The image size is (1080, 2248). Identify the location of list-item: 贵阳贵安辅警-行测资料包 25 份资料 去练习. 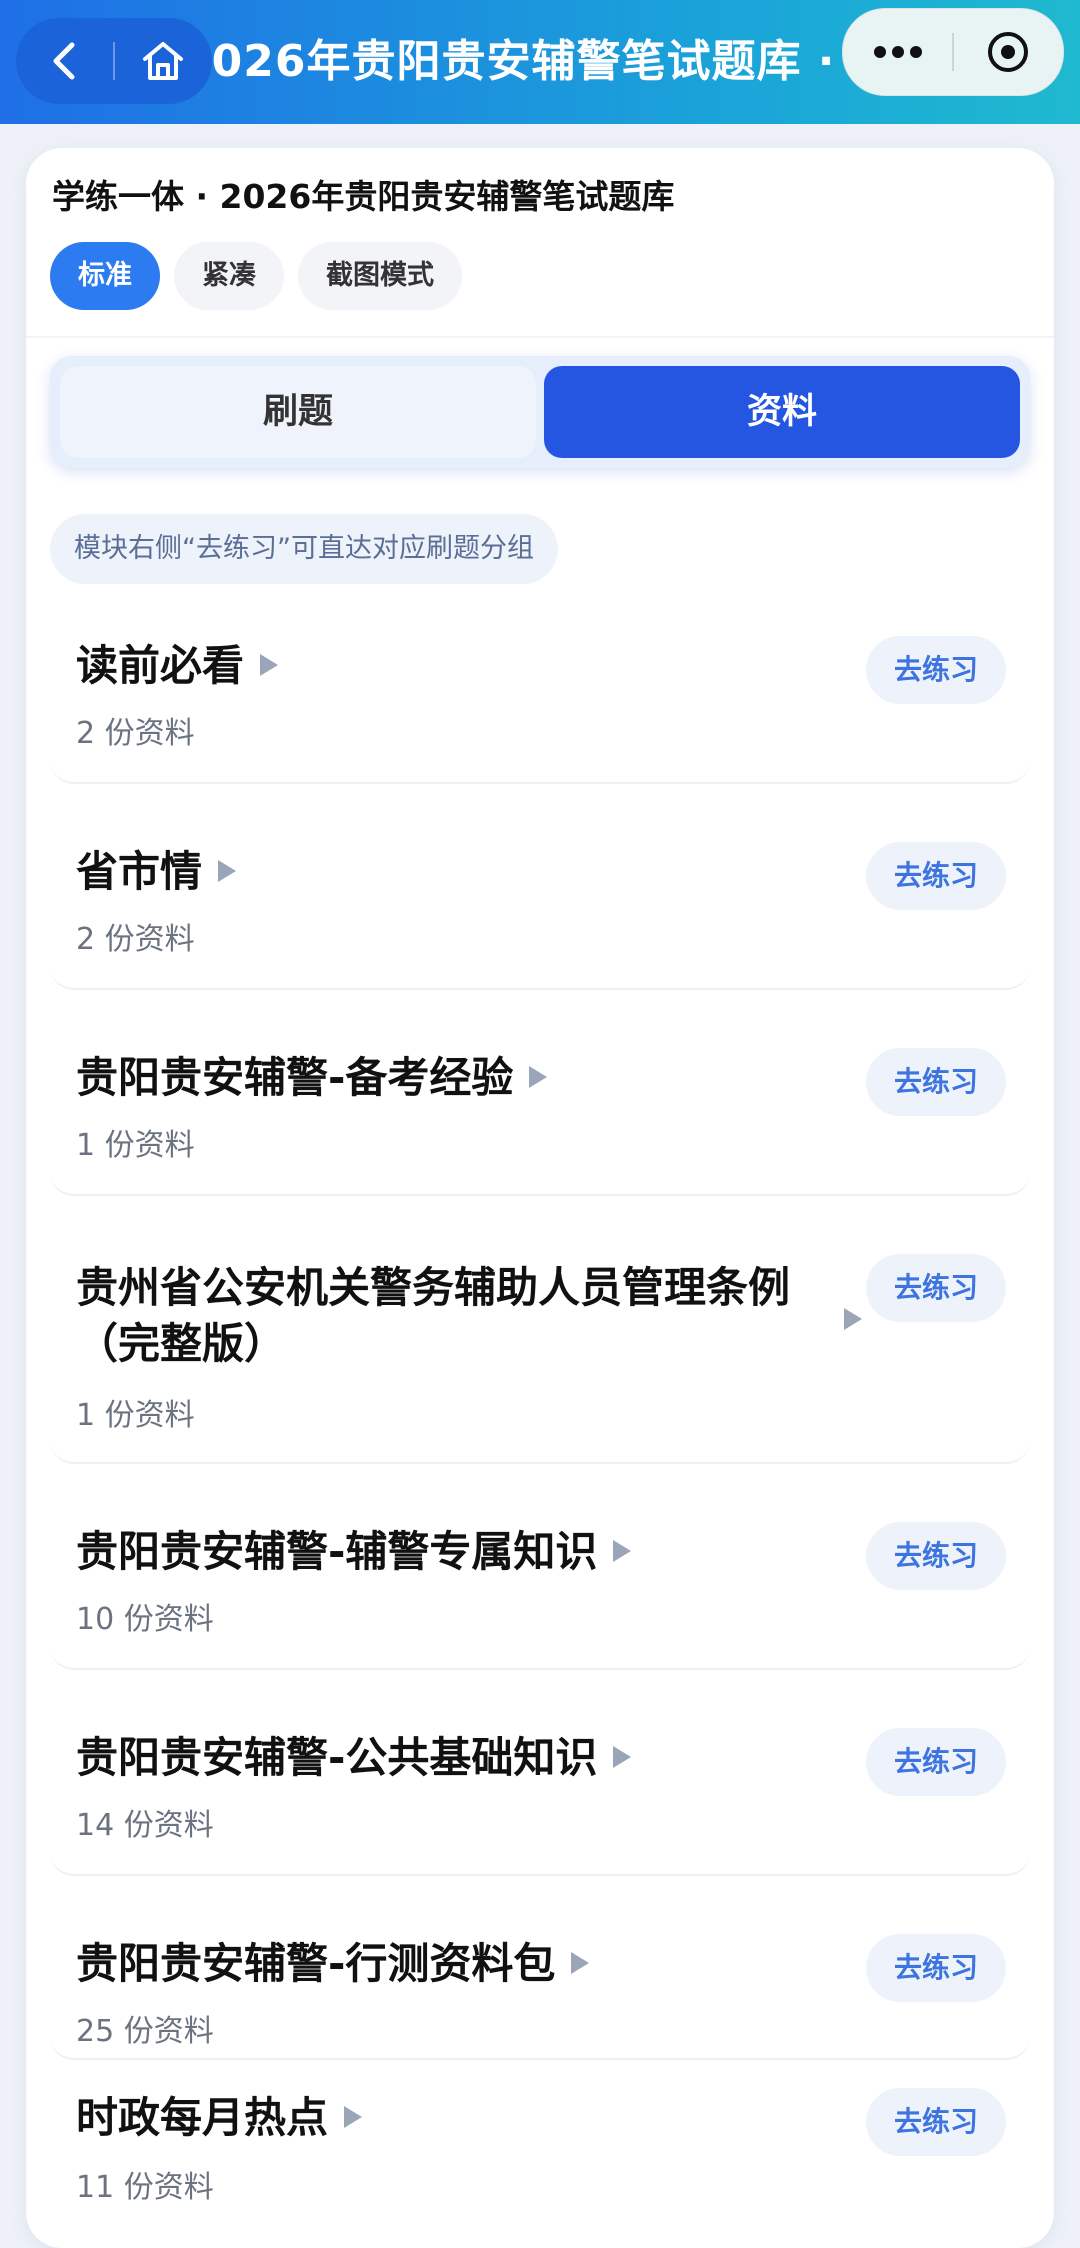
(540, 1983).